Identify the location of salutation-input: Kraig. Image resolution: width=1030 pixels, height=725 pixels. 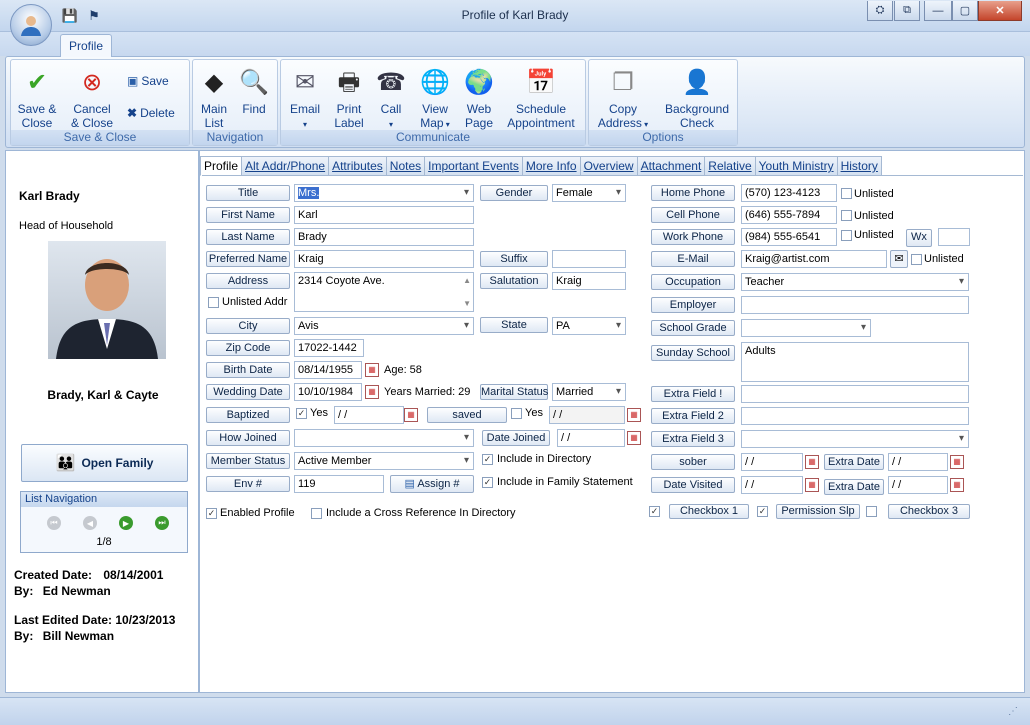
(589, 281).